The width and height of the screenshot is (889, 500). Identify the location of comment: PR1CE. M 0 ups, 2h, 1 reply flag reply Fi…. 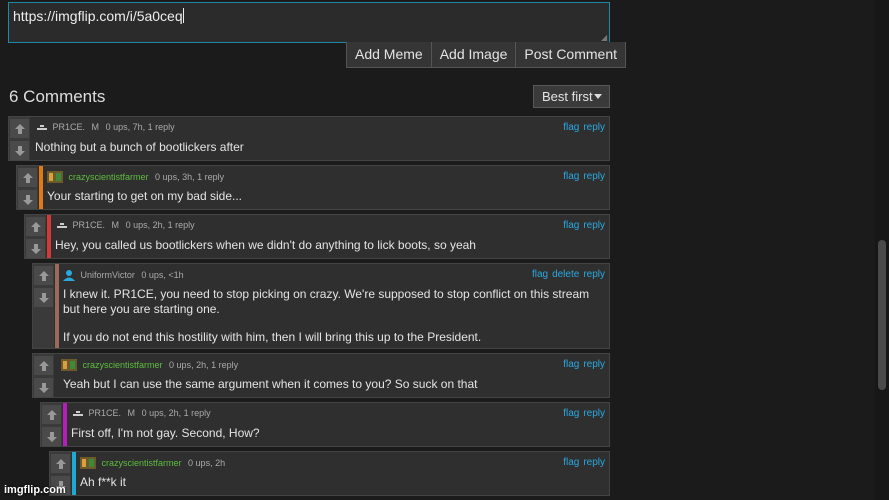
(325, 424).